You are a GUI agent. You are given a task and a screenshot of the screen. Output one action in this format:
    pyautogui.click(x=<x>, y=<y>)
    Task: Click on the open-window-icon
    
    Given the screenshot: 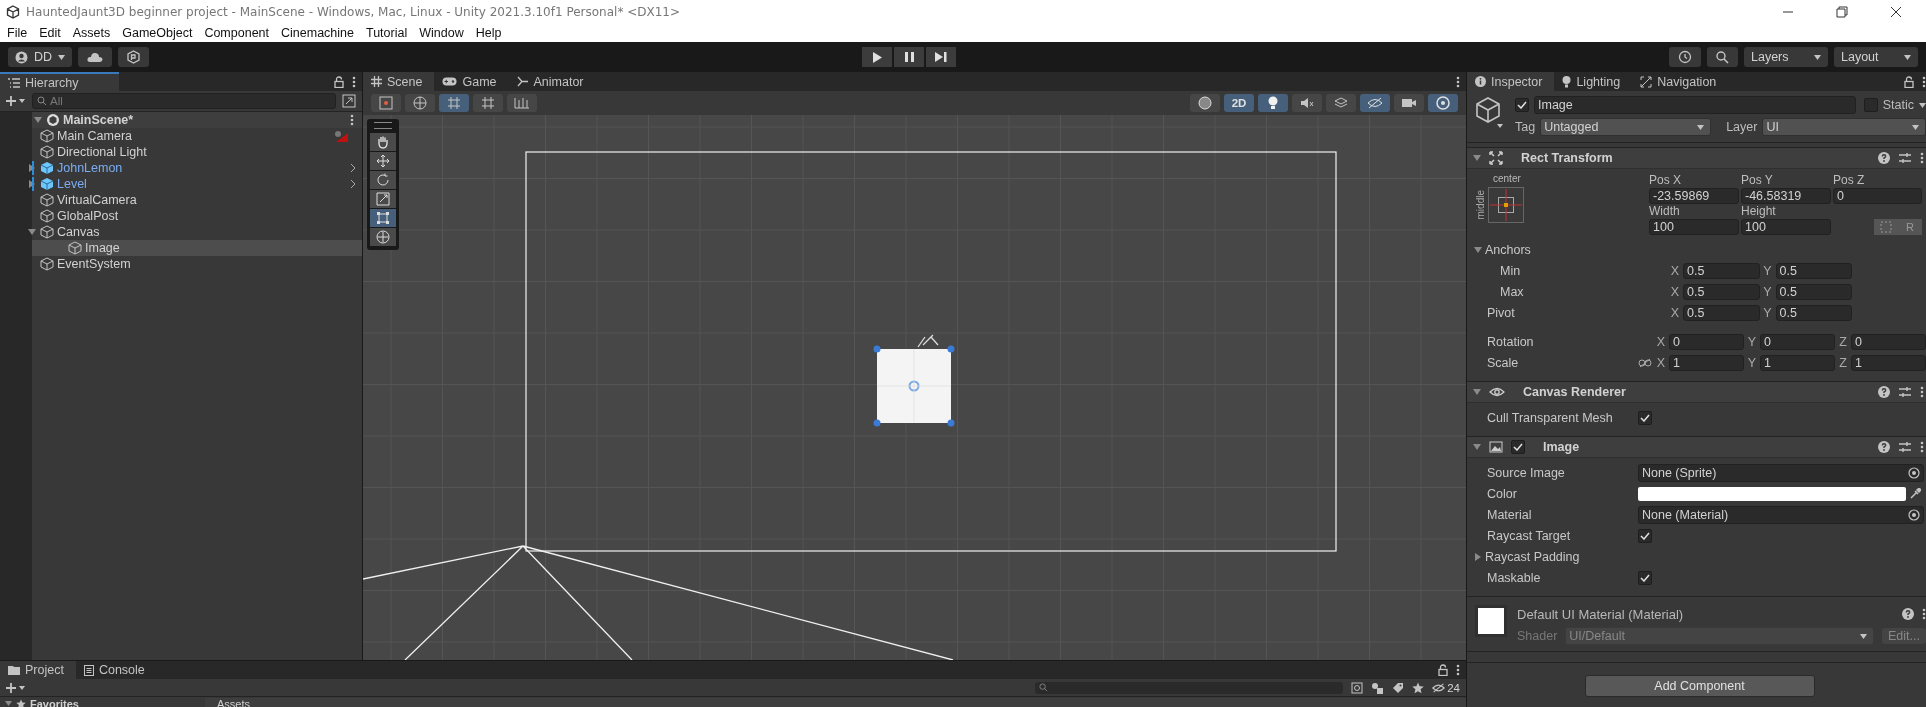 What is the action you would take?
    pyautogui.click(x=349, y=101)
    